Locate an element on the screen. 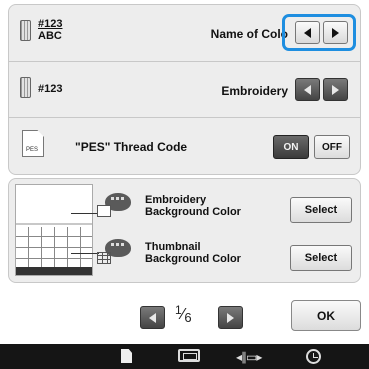 Image resolution: width=369 pixels, height=369 pixels. thread-number-label: #123 is located at coordinates (50, 89).